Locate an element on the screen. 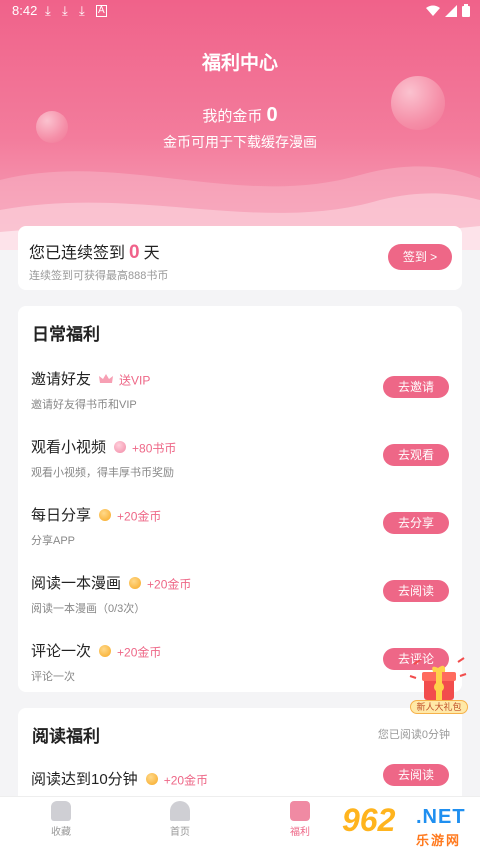 Image resolution: width=480 pixels, height=853 pixels. share-button: 去分享 is located at coordinates (416, 523).